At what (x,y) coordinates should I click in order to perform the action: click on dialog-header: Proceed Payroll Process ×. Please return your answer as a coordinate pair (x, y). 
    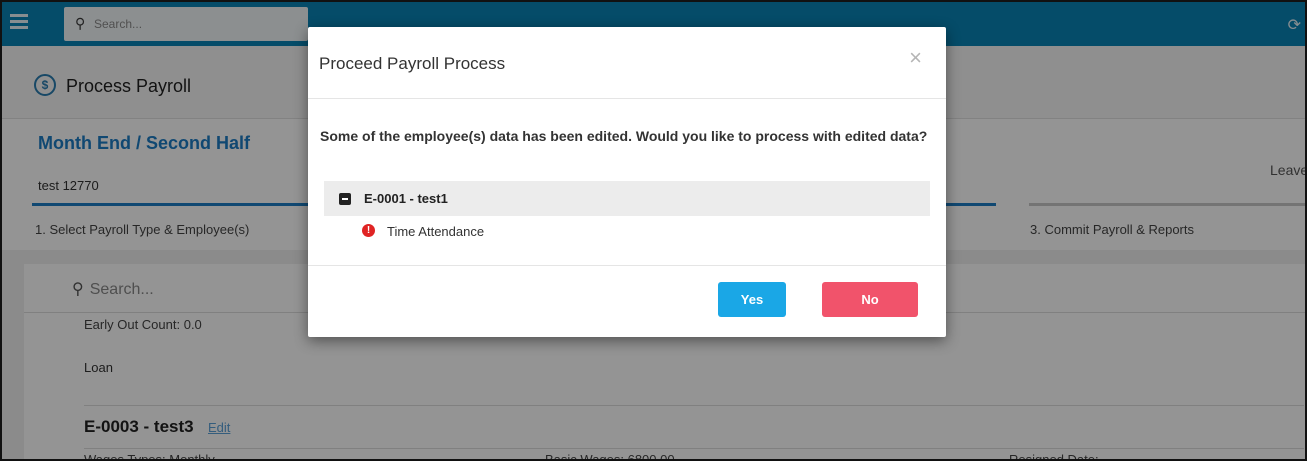
    Looking at the image, I should click on (627, 63).